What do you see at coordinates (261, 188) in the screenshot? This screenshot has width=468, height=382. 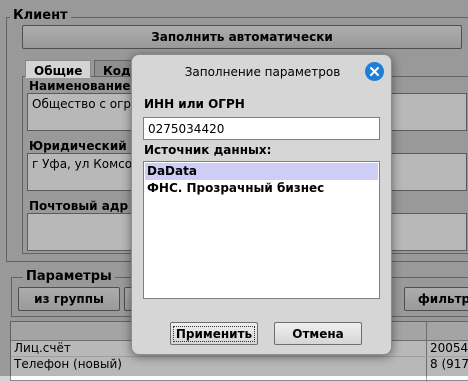 I see `source-item: ФНС. Прозрачный бизнес` at bounding box center [261, 188].